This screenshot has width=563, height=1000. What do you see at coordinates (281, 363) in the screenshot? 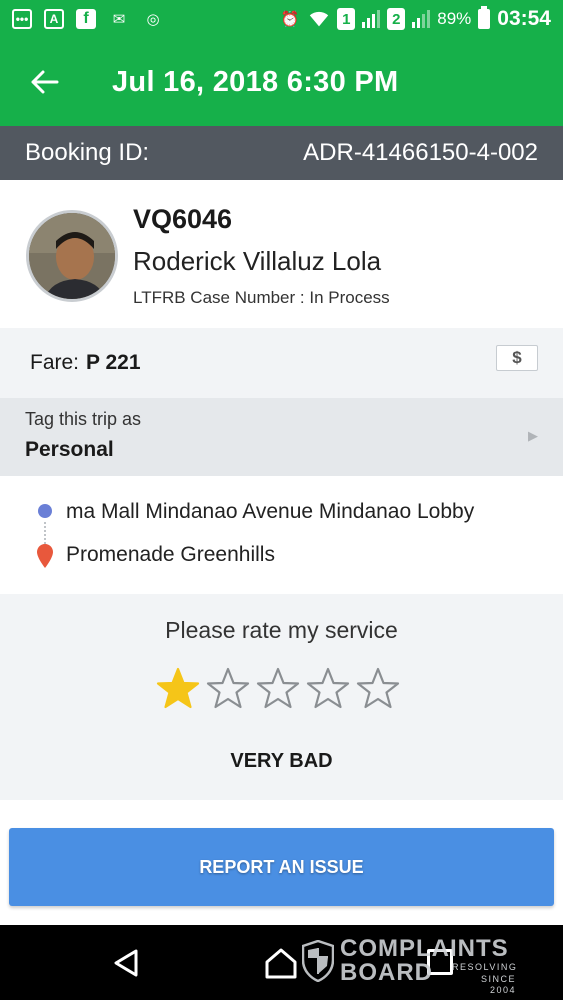
I see `fare-row: Fare: P 221 $` at bounding box center [281, 363].